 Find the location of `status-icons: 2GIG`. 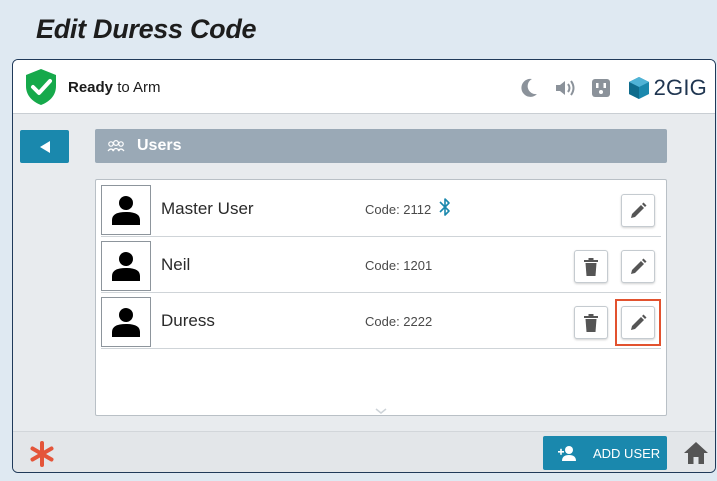

status-icons: 2GIG is located at coordinates (606, 88).